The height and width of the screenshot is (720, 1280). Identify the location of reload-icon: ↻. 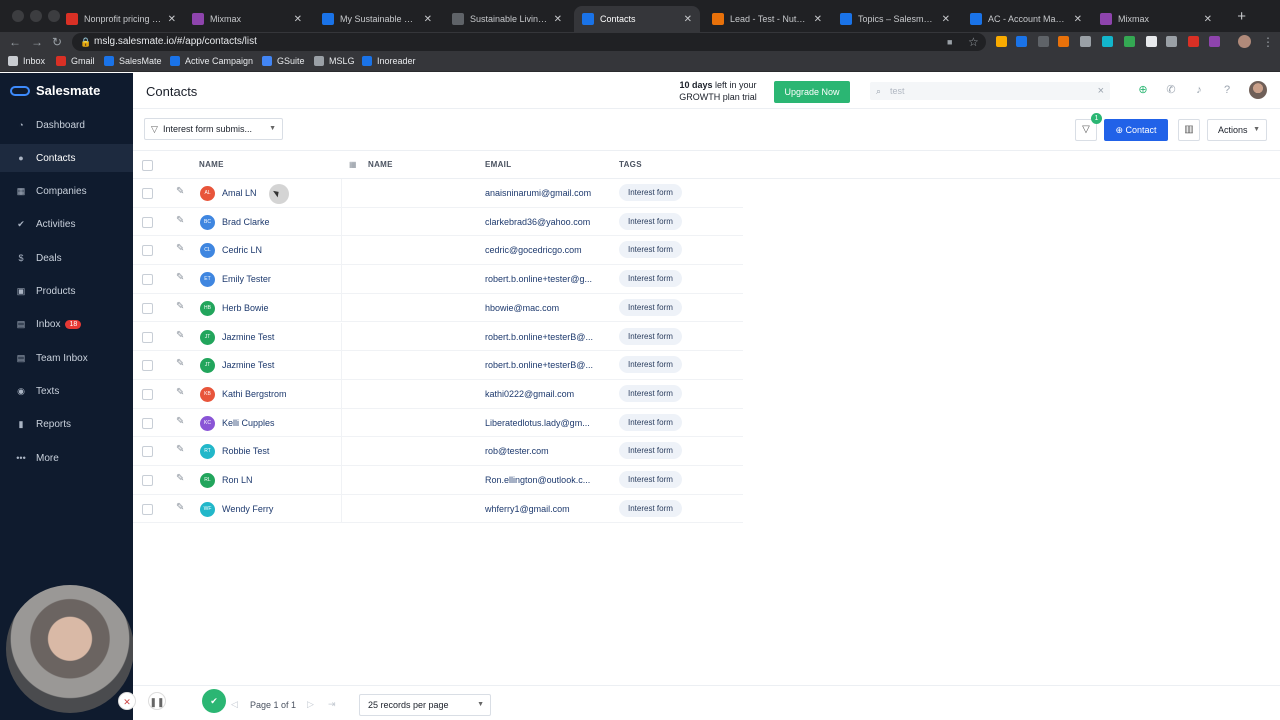
(57, 42).